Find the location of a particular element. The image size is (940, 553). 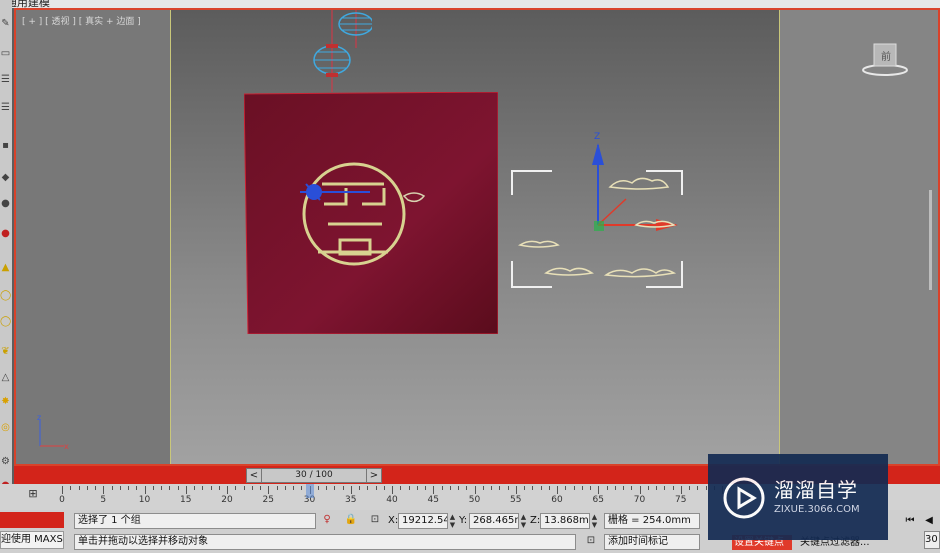

z-coordinate-field: 13.868mm is located at coordinates (565, 521).